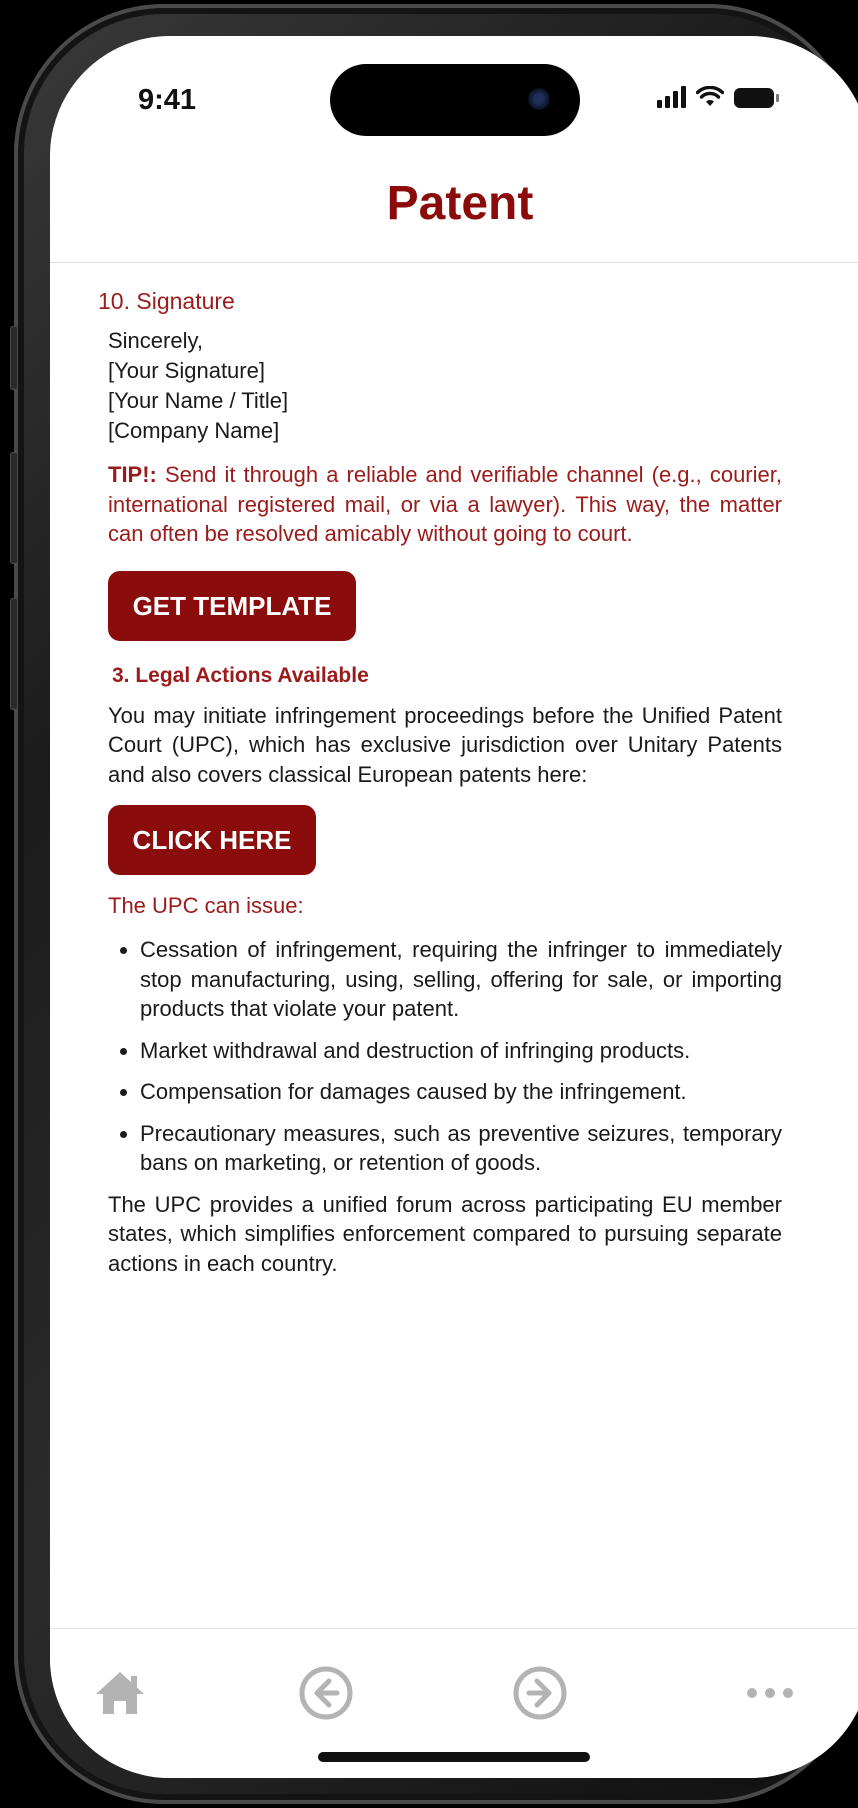 The width and height of the screenshot is (858, 1808). I want to click on volume-down-button, so click(14, 654).